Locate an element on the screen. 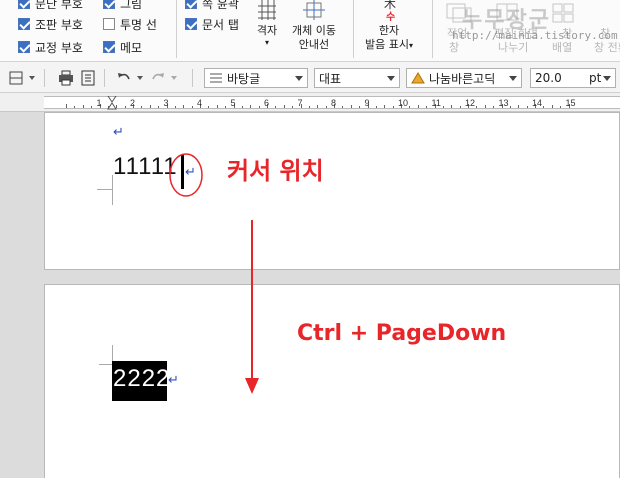 This screenshot has width=620, height=478. print-icon is located at coordinates (66, 78).